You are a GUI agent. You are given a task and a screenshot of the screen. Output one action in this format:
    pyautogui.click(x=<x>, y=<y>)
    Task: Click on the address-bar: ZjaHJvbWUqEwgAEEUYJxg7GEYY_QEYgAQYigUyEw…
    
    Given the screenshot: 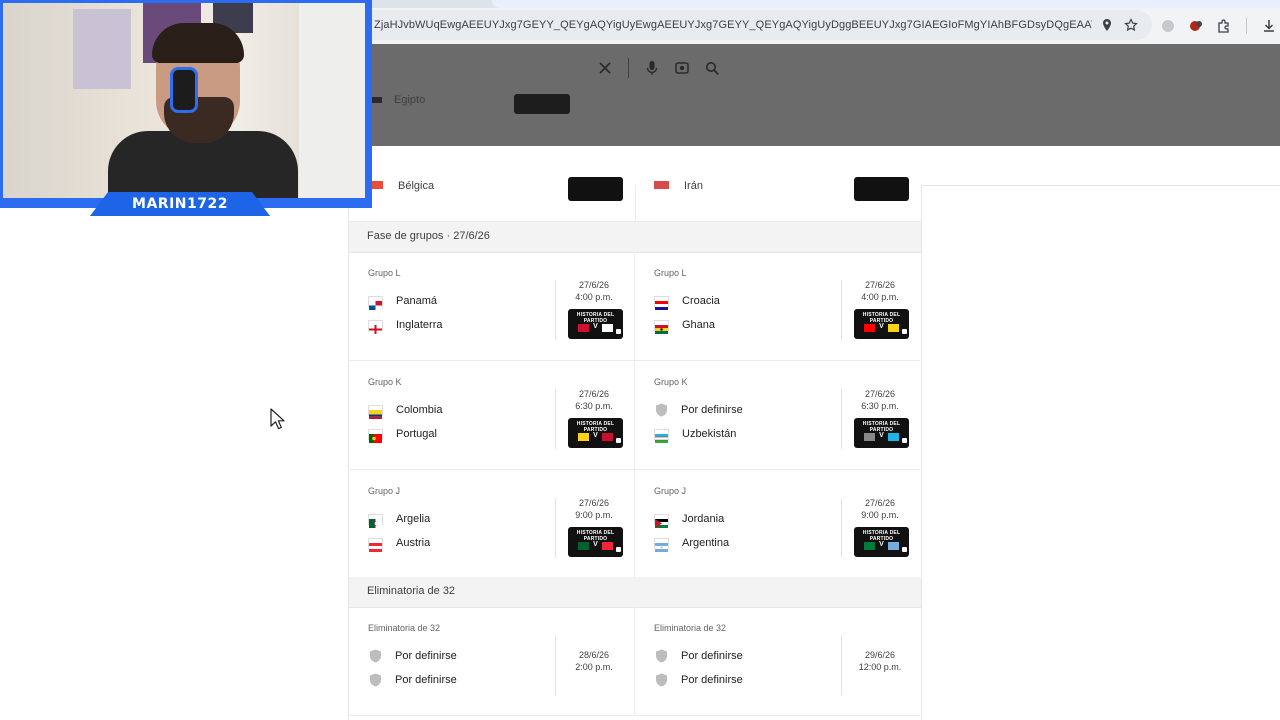 What is the action you would take?
    pyautogui.click(x=762, y=25)
    